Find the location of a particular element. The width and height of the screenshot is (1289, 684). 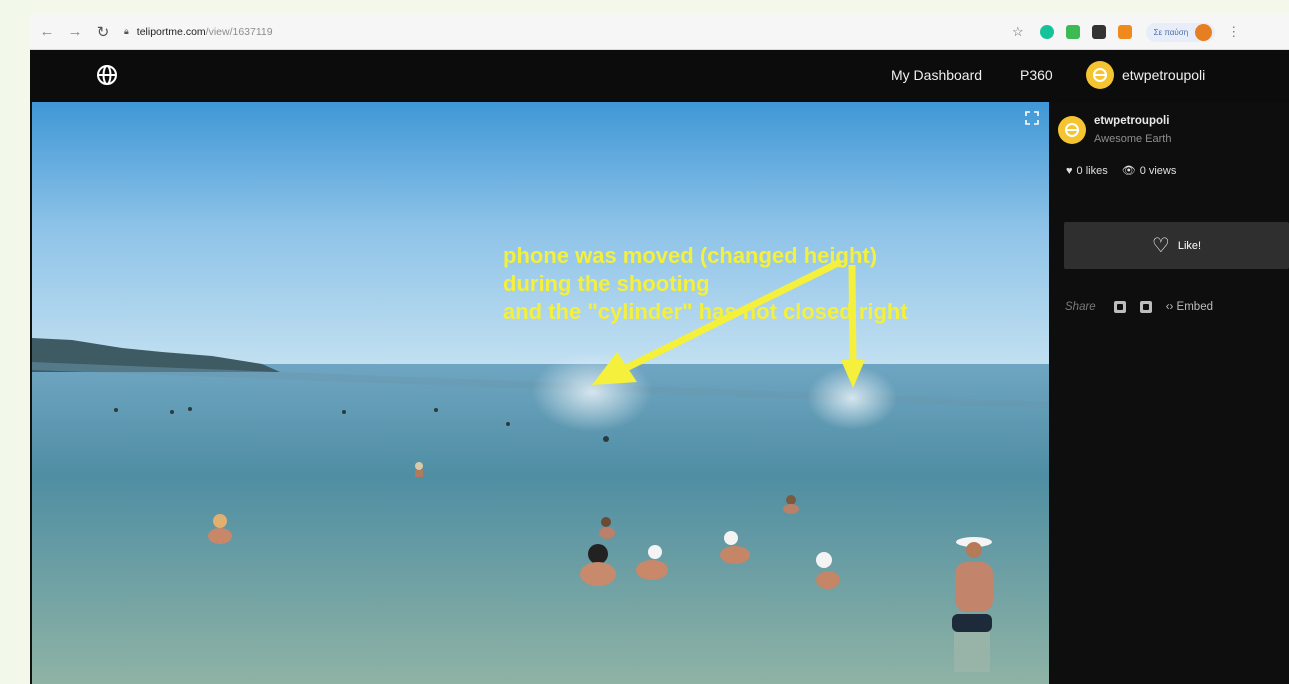

bookmark-star-icon: ☆ is located at coordinates (1018, 32).